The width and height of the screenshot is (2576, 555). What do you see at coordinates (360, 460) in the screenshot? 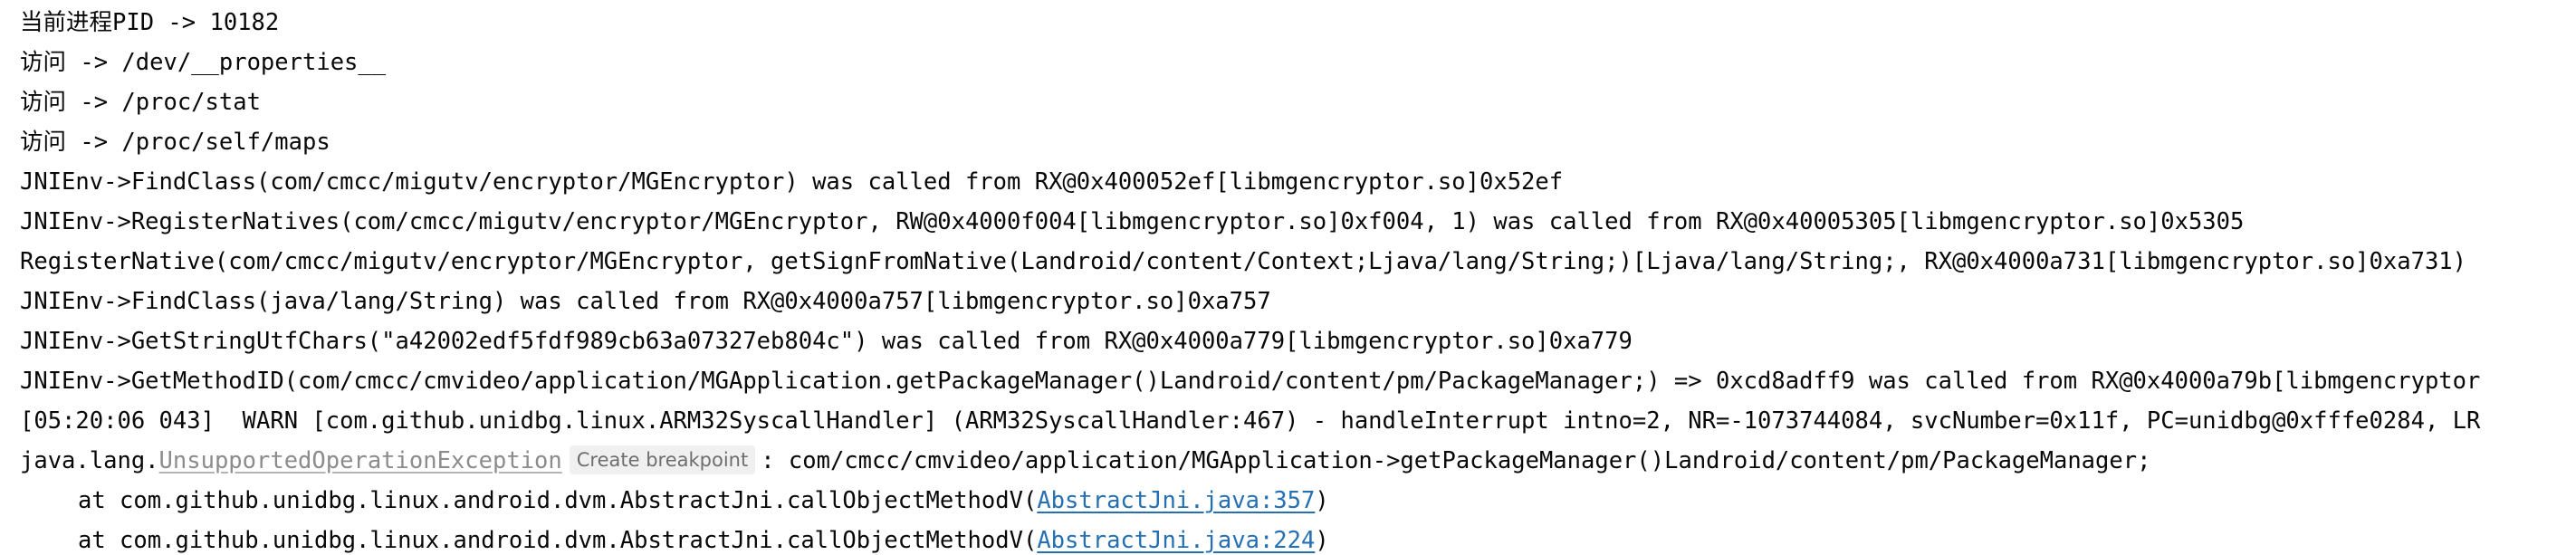
I see `exception-class-name: UnsupportedOperationException` at bounding box center [360, 460].